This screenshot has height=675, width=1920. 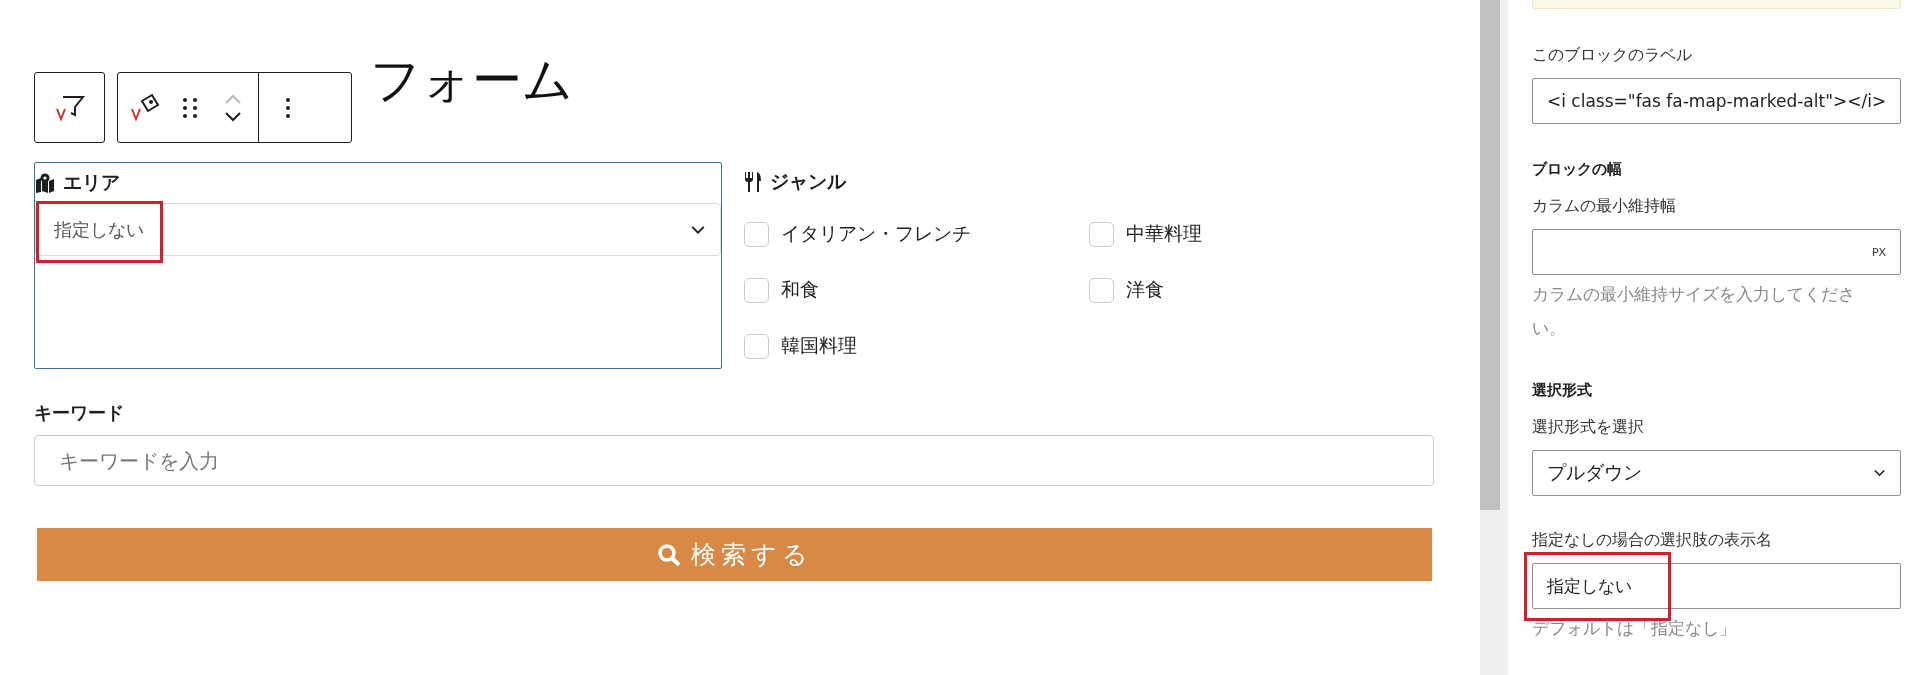 I want to click on field-label: エリア, so click(x=91, y=182).